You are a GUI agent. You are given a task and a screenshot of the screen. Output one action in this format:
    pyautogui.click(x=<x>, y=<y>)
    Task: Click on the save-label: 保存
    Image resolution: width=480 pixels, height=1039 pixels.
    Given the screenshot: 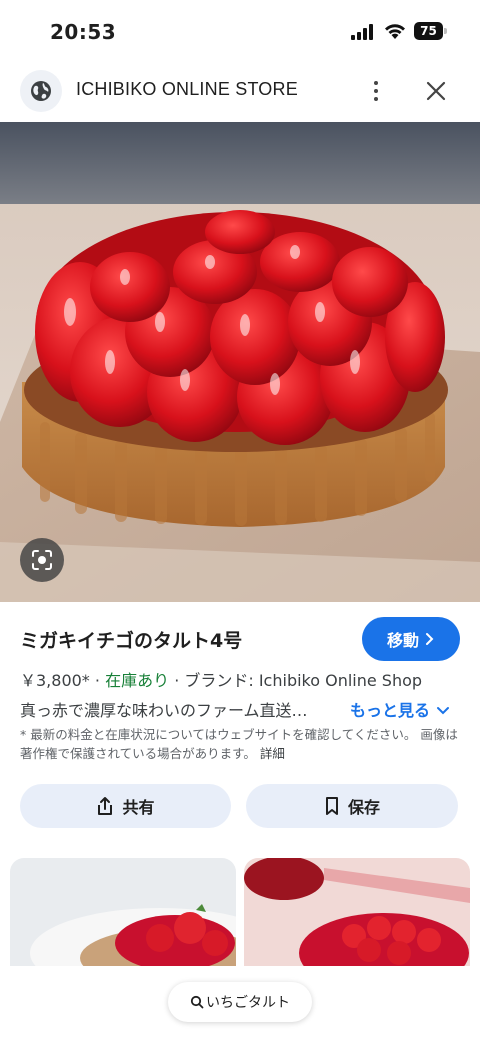 What is the action you would take?
    pyautogui.click(x=363, y=807)
    